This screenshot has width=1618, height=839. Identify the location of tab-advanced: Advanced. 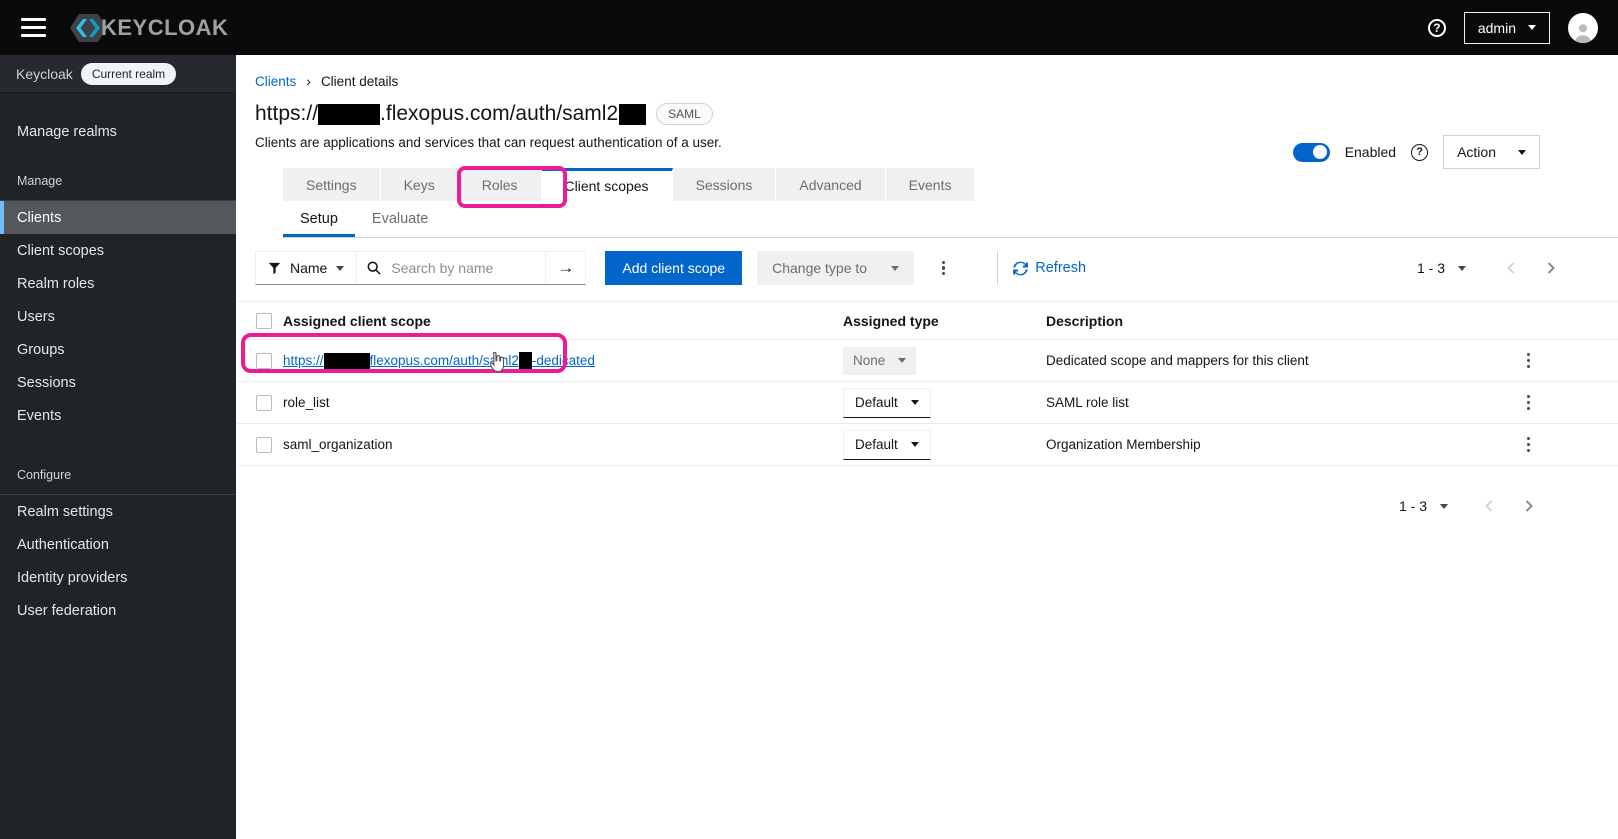
(831, 184).